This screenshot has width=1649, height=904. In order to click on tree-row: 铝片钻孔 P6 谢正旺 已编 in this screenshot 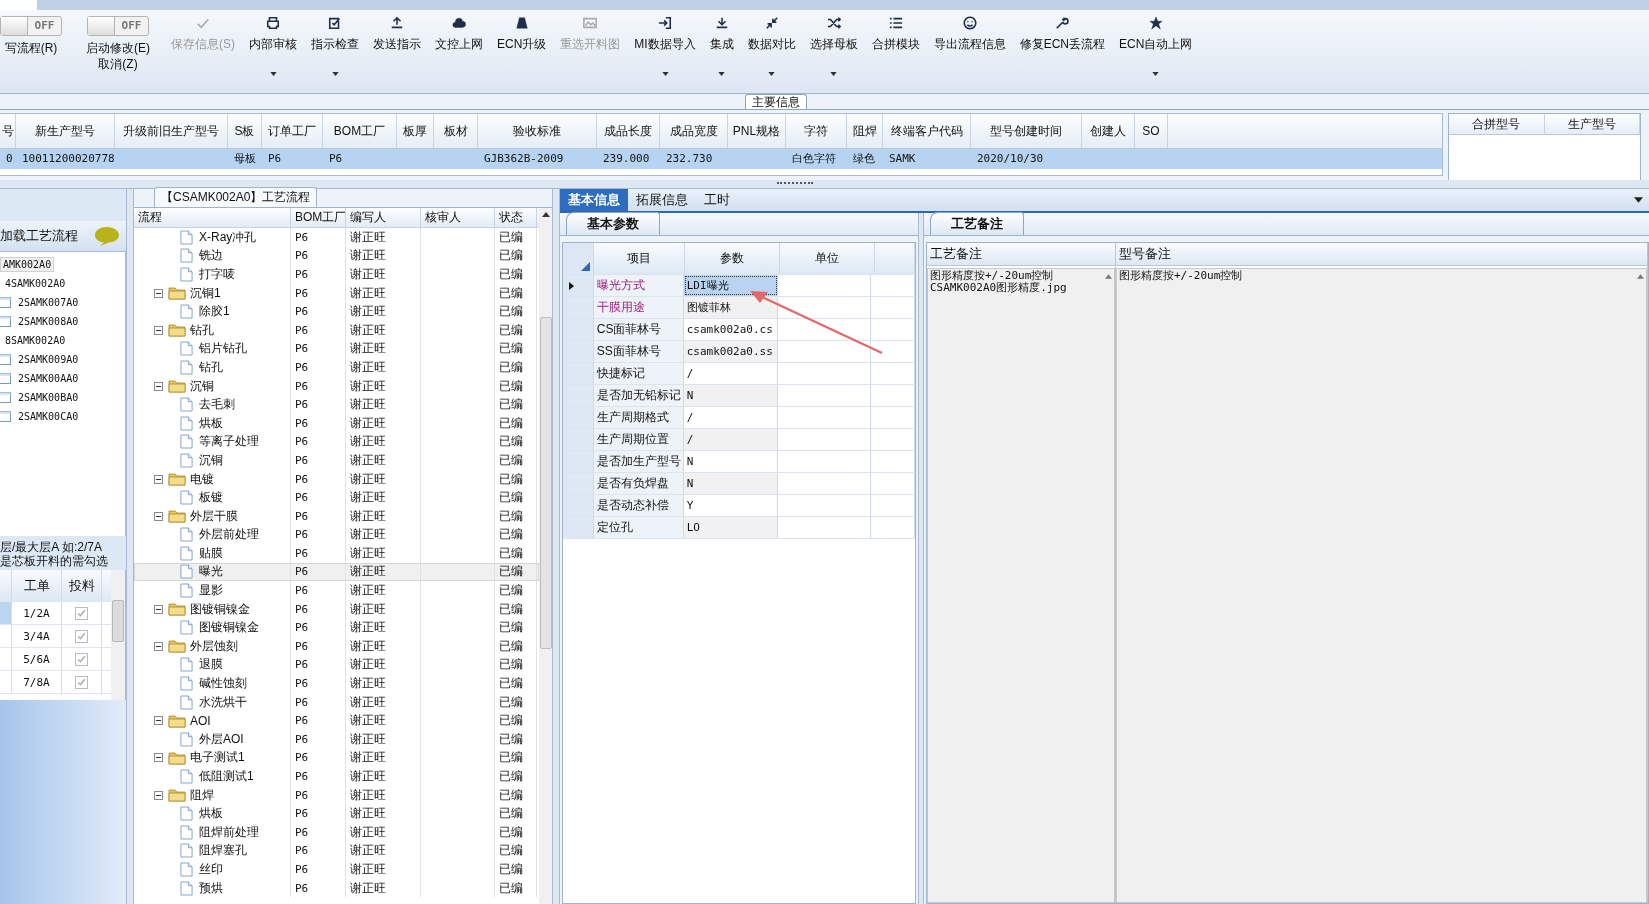, I will do `click(336, 349)`.